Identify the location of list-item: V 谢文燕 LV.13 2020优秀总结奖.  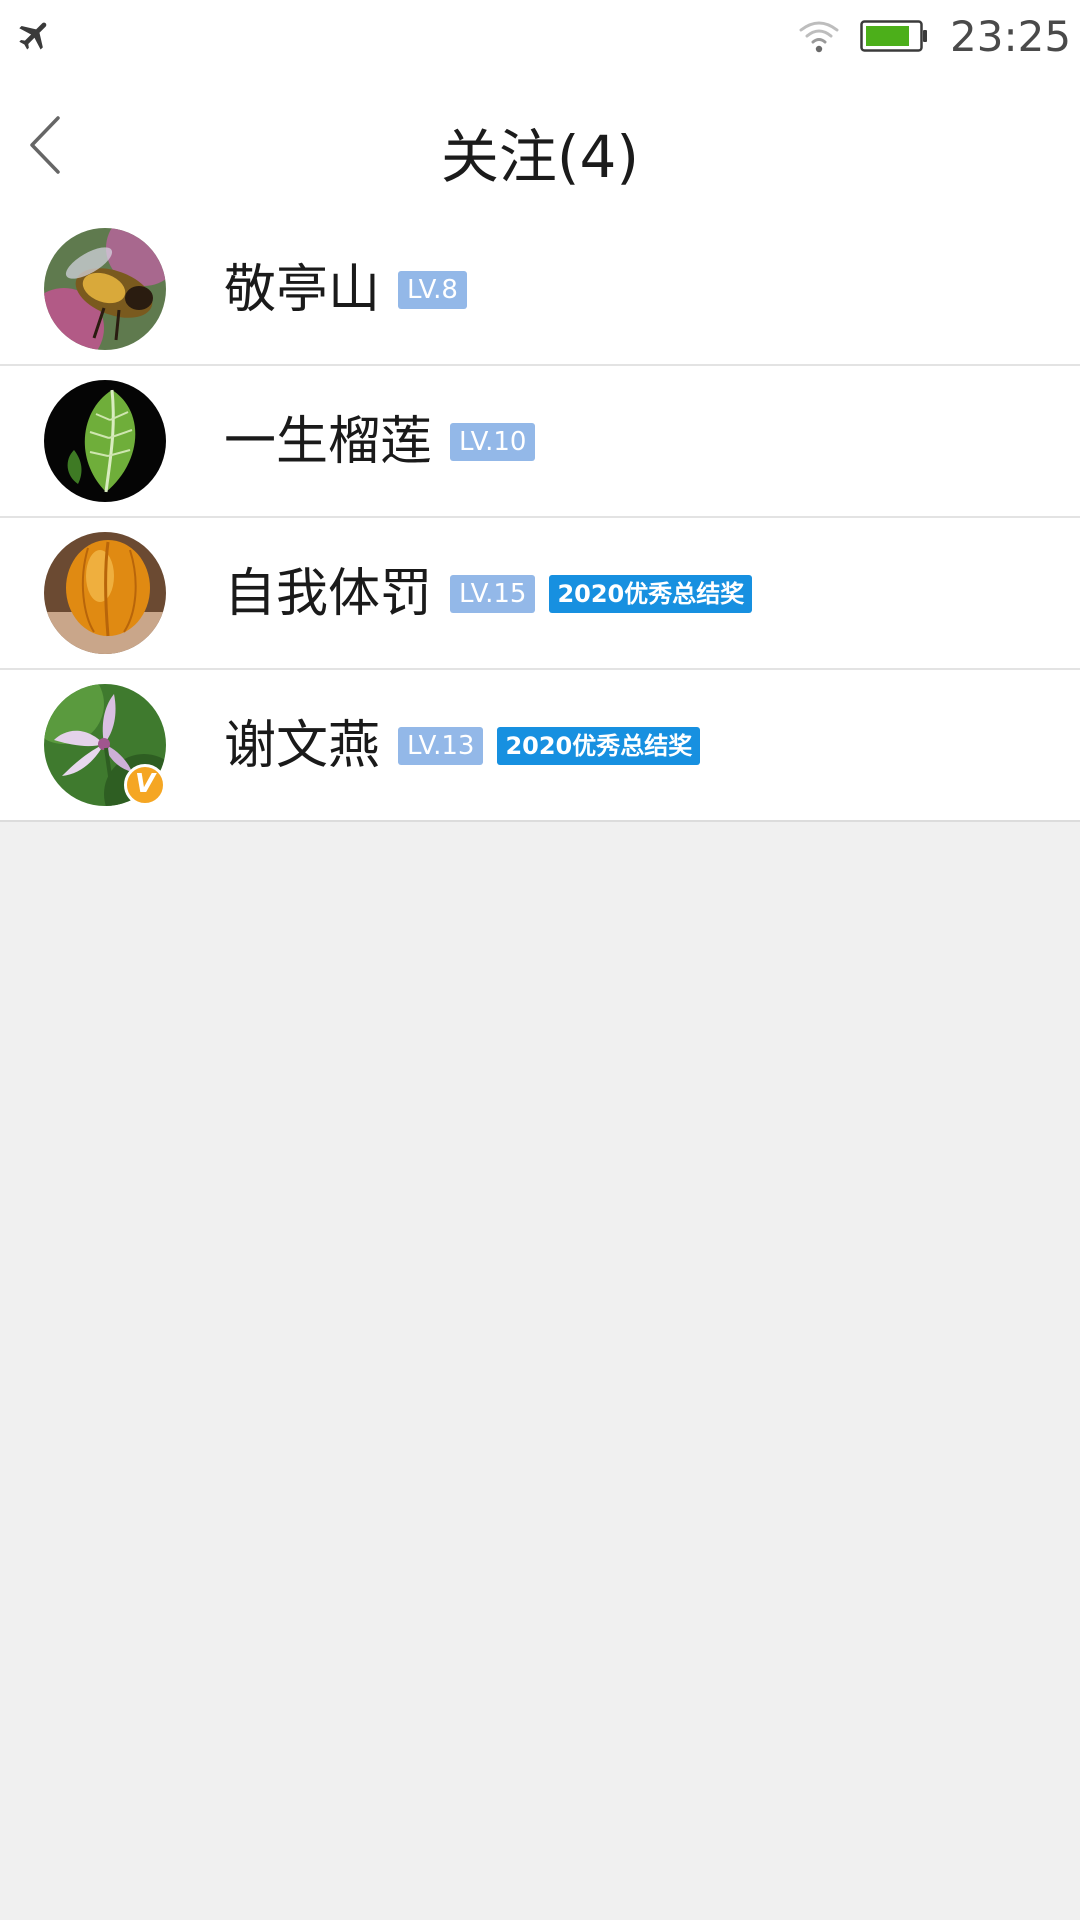
(540, 746).